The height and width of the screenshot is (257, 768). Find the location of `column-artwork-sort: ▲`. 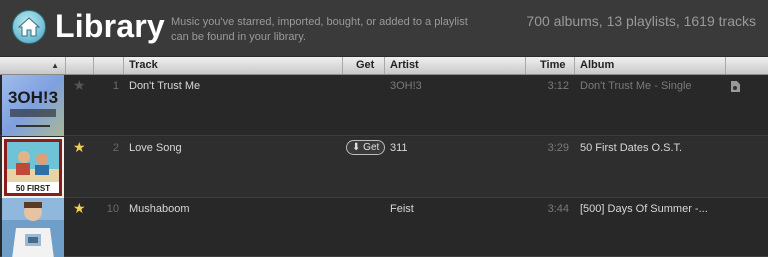

column-artwork-sort: ▲ is located at coordinates (33, 65).